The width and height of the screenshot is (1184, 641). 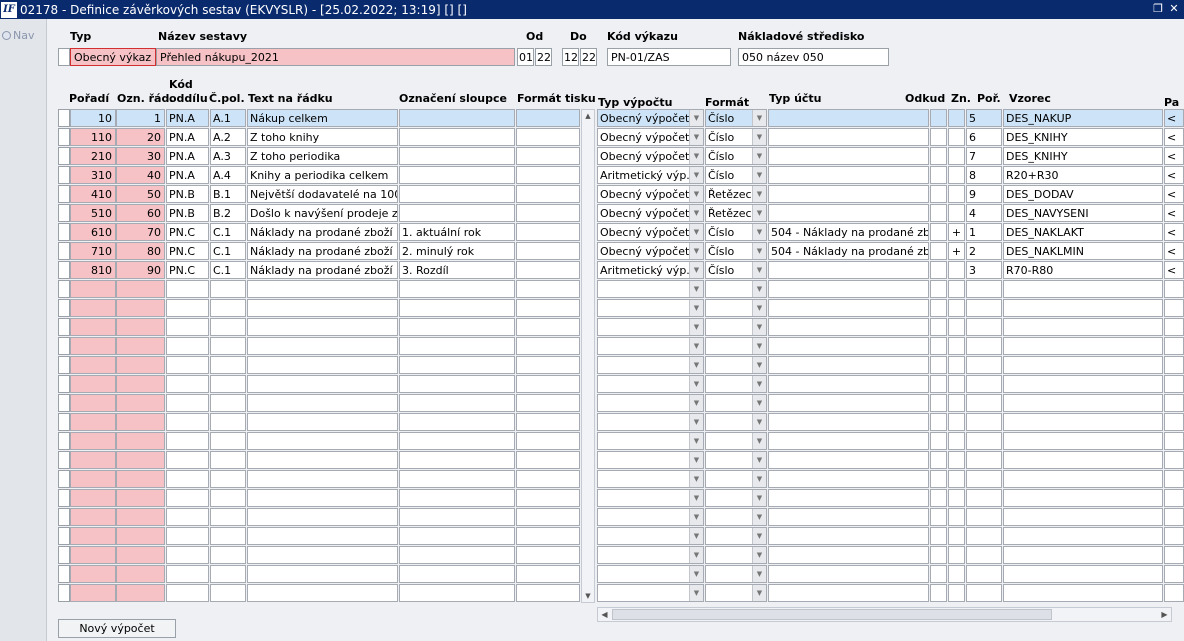 I want to click on do-day-field: 22, so click(x=588, y=57).